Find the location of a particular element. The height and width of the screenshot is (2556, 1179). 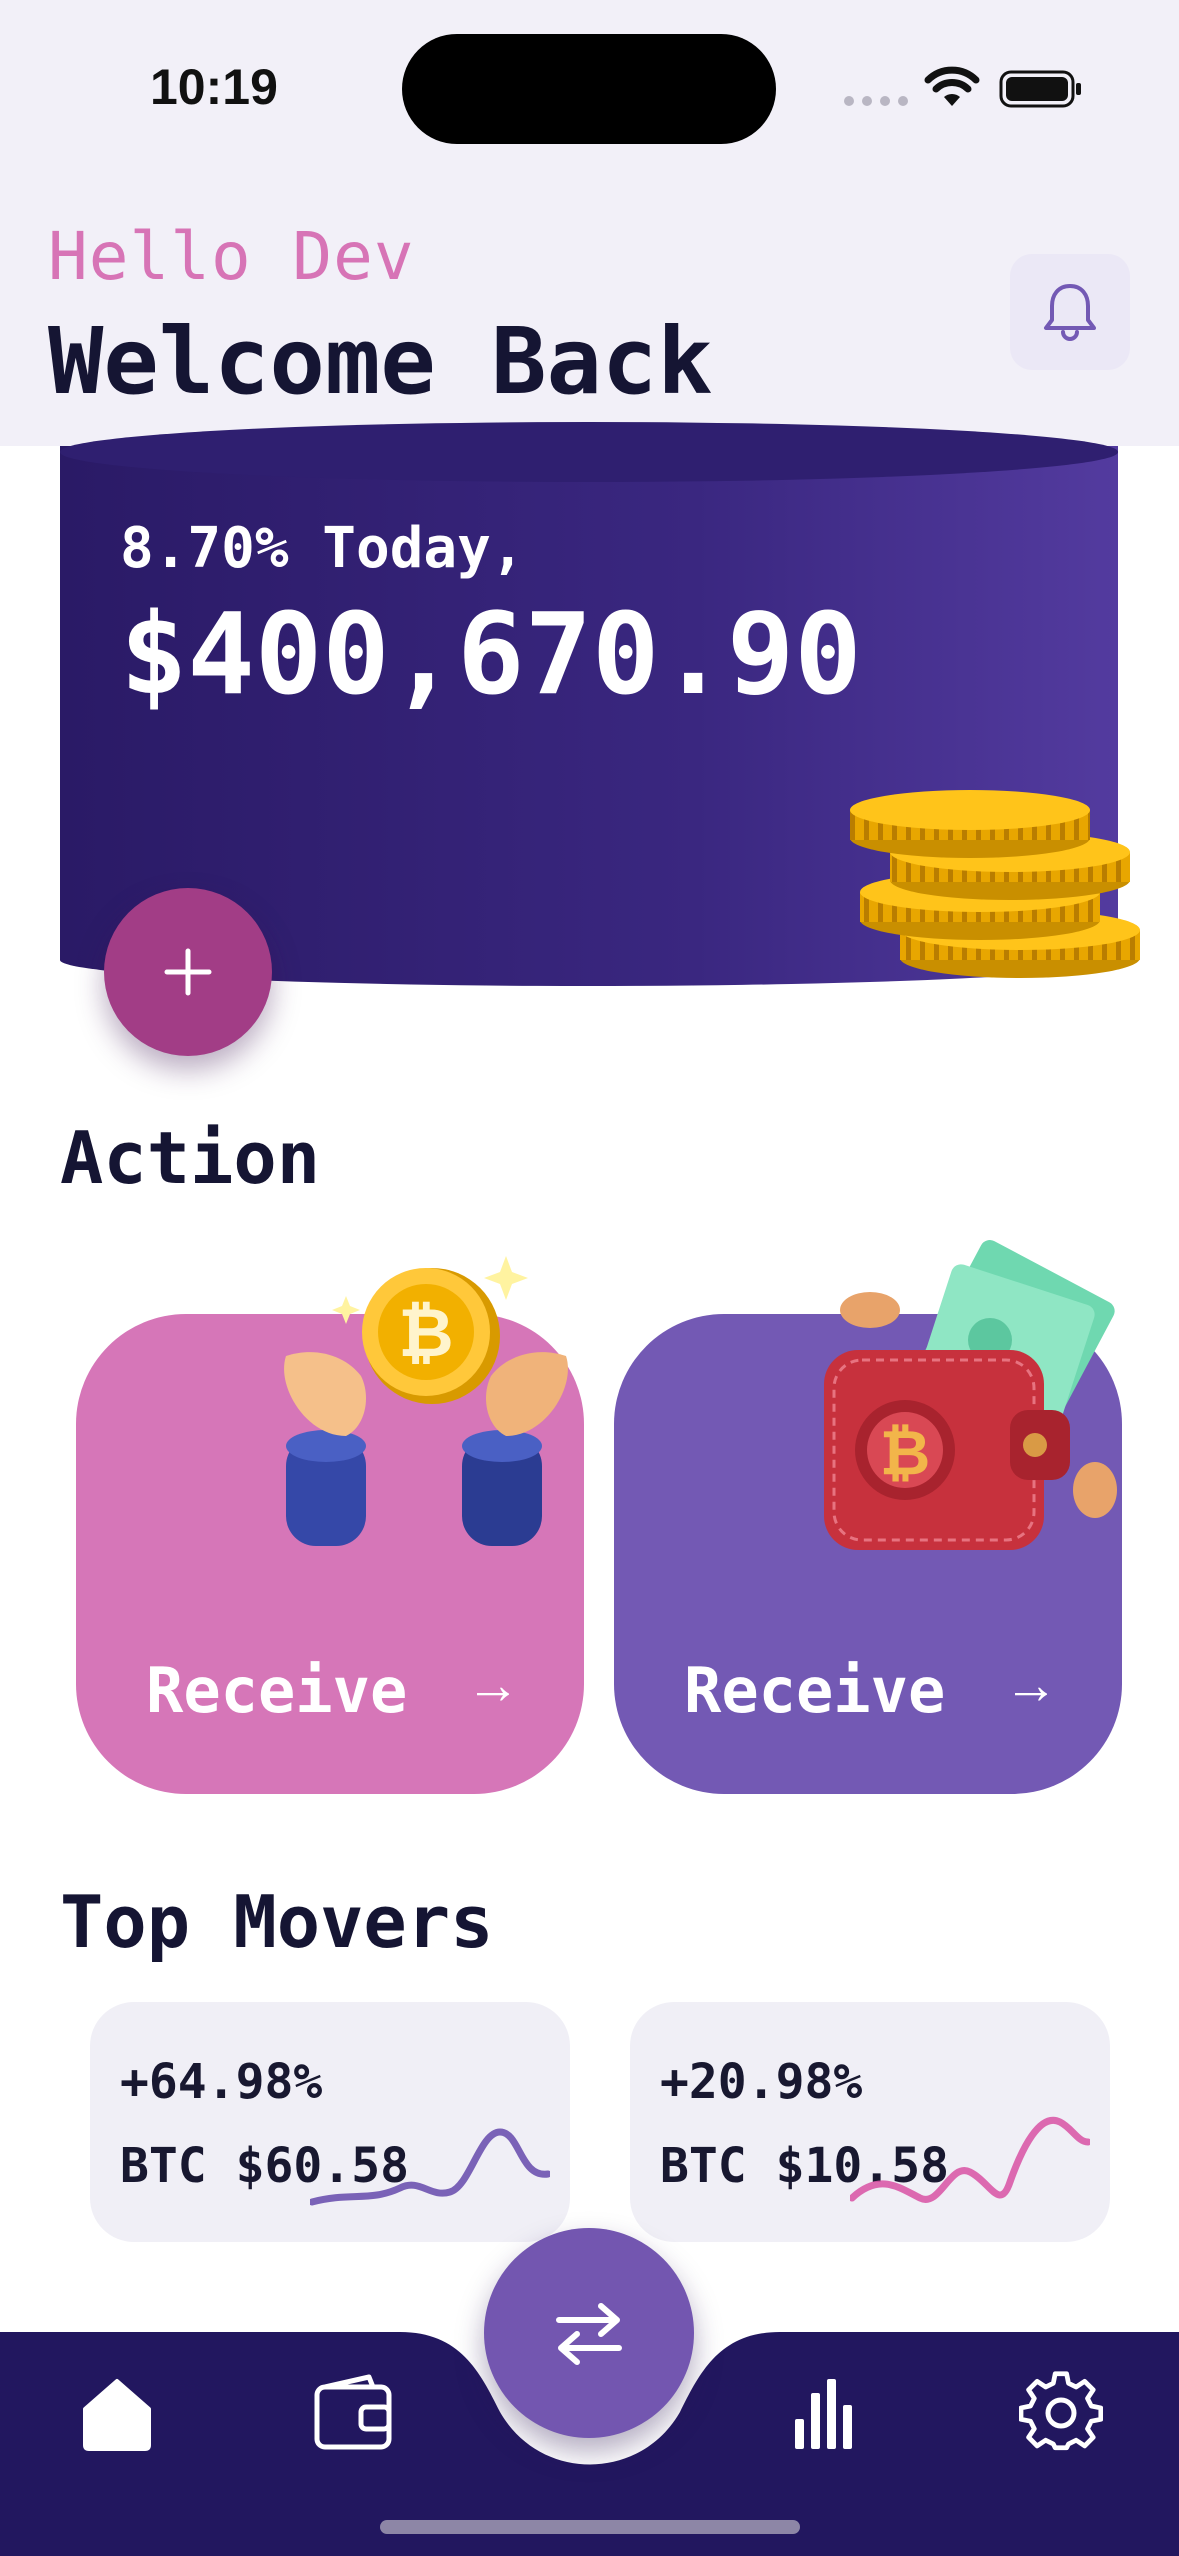

status-time: 10:19 is located at coordinates (214, 87).